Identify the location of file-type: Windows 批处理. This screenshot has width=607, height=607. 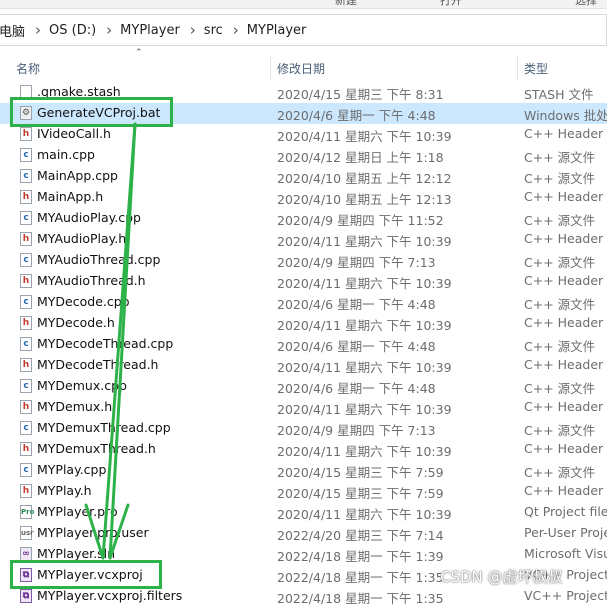
(565, 115).